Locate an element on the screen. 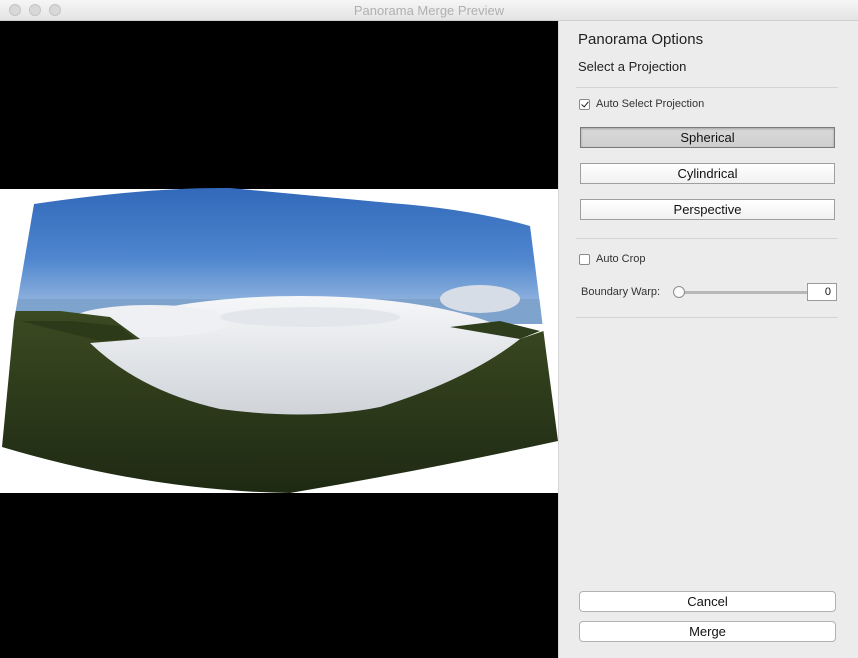 This screenshot has width=858, height=658. window-title: Panorama Merge Preview is located at coordinates (429, 10).